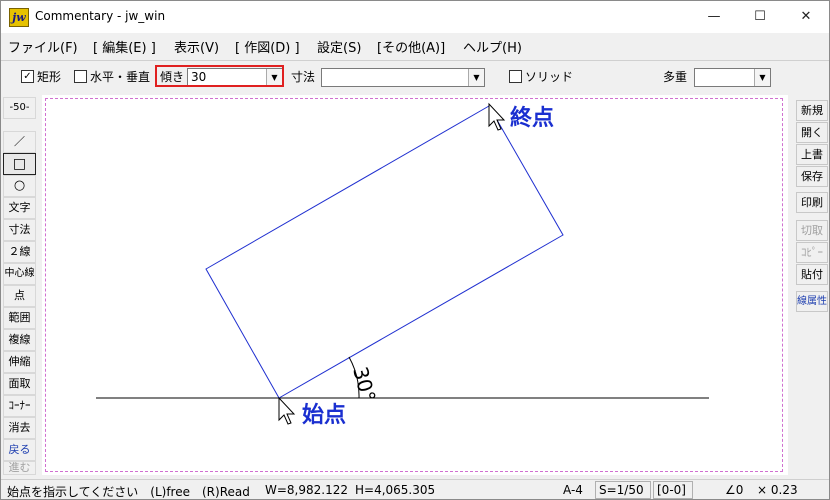 The height and width of the screenshot is (500, 830). I want to click on copy-button: ｺﾋﾟｰ, so click(812, 252).